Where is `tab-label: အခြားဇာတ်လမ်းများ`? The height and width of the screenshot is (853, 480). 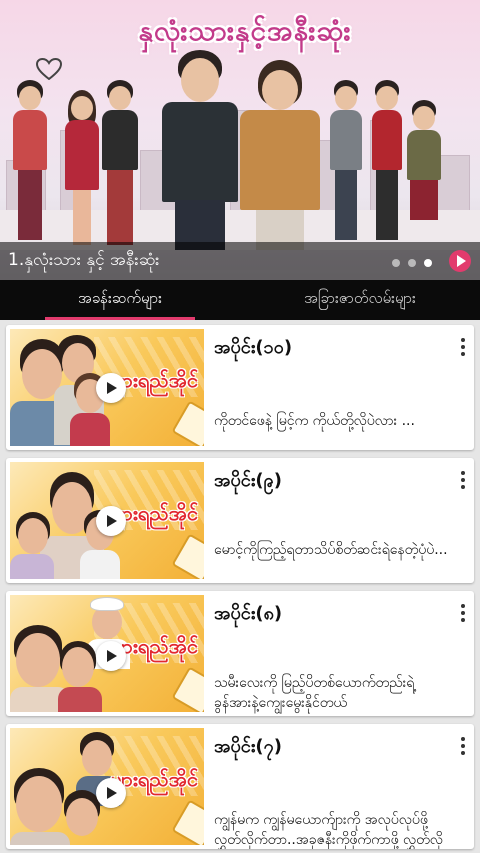
tab-label: အခြားဇာတ်လမ်းများ is located at coordinates (360, 298).